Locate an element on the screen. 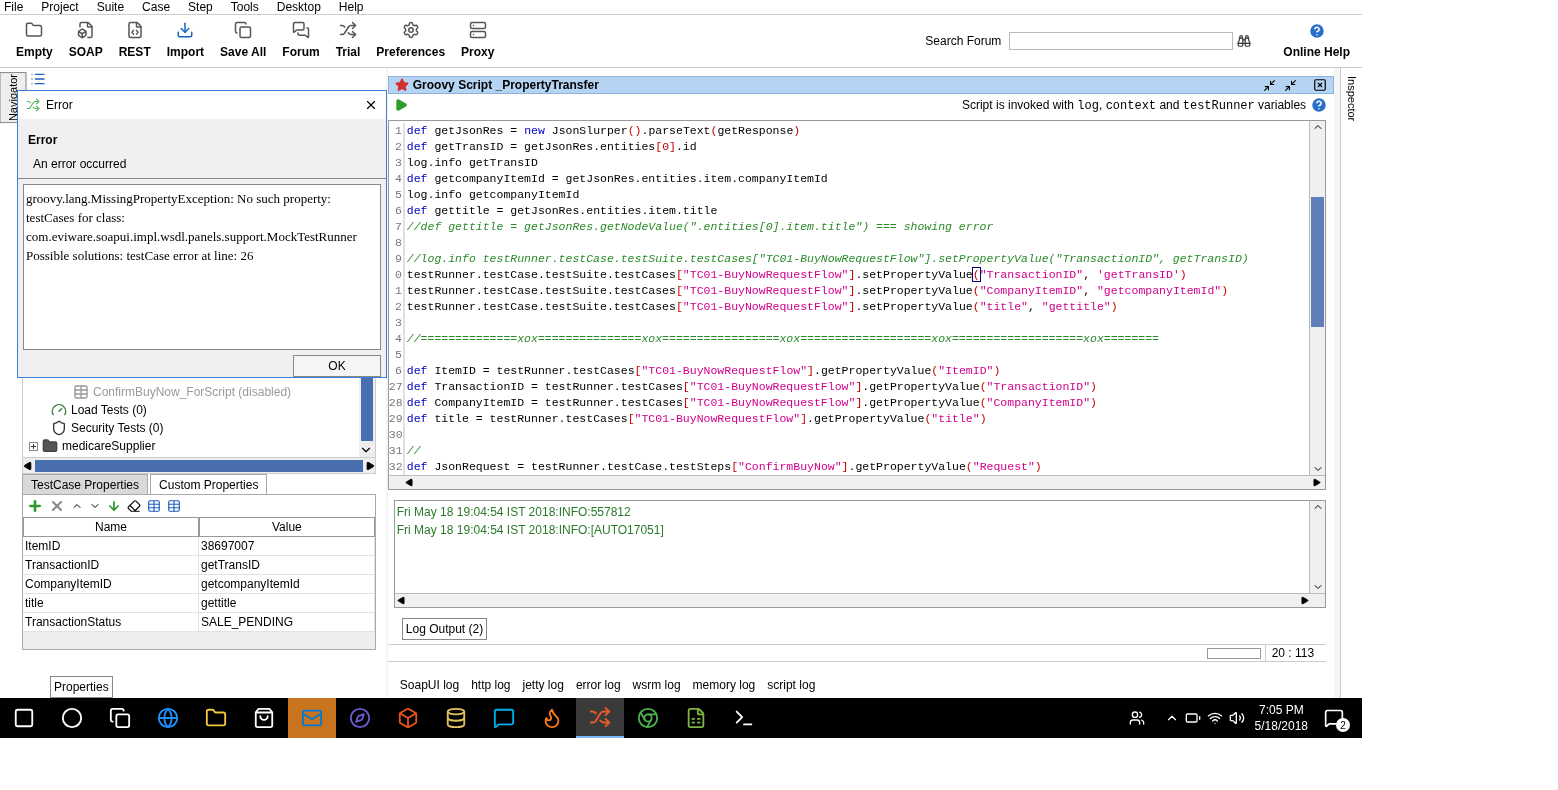  minimize-icon is located at coordinates (1291, 85).